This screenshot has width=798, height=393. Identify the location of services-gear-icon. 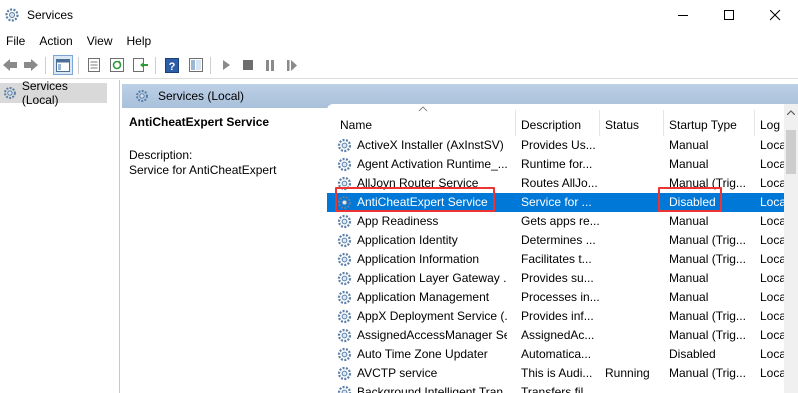
(142, 96).